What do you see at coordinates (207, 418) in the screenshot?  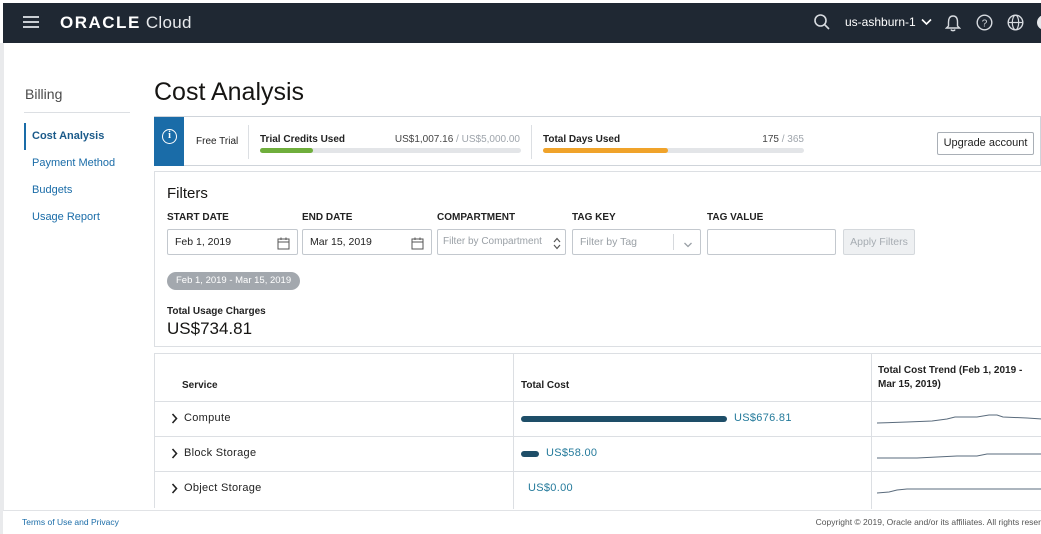 I see `service-name: Compute` at bounding box center [207, 418].